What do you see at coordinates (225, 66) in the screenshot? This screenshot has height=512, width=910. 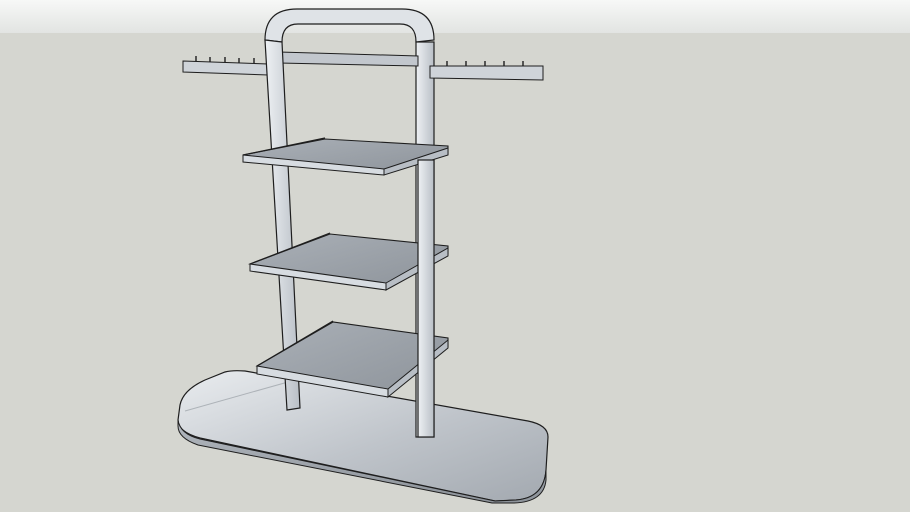 I see `left-hanger-arm` at bounding box center [225, 66].